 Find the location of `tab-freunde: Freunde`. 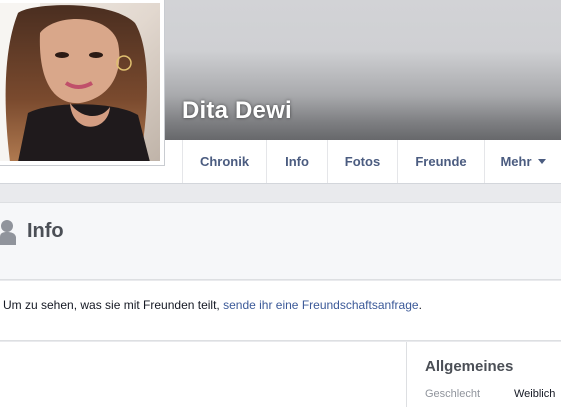

tab-freunde: Freunde is located at coordinates (440, 161).